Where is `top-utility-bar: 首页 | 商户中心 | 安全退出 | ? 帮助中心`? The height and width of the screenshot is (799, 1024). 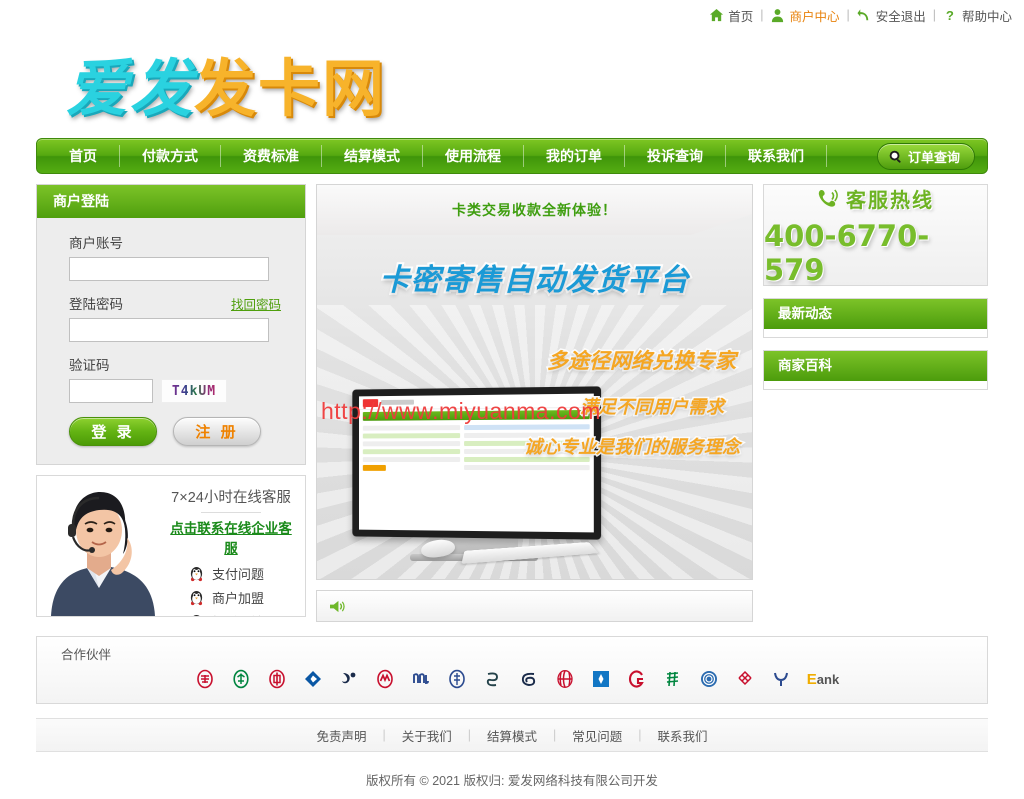 top-utility-bar: 首页 | 商户中心 | 安全退出 | ? 帮助中心 is located at coordinates (512, 15).